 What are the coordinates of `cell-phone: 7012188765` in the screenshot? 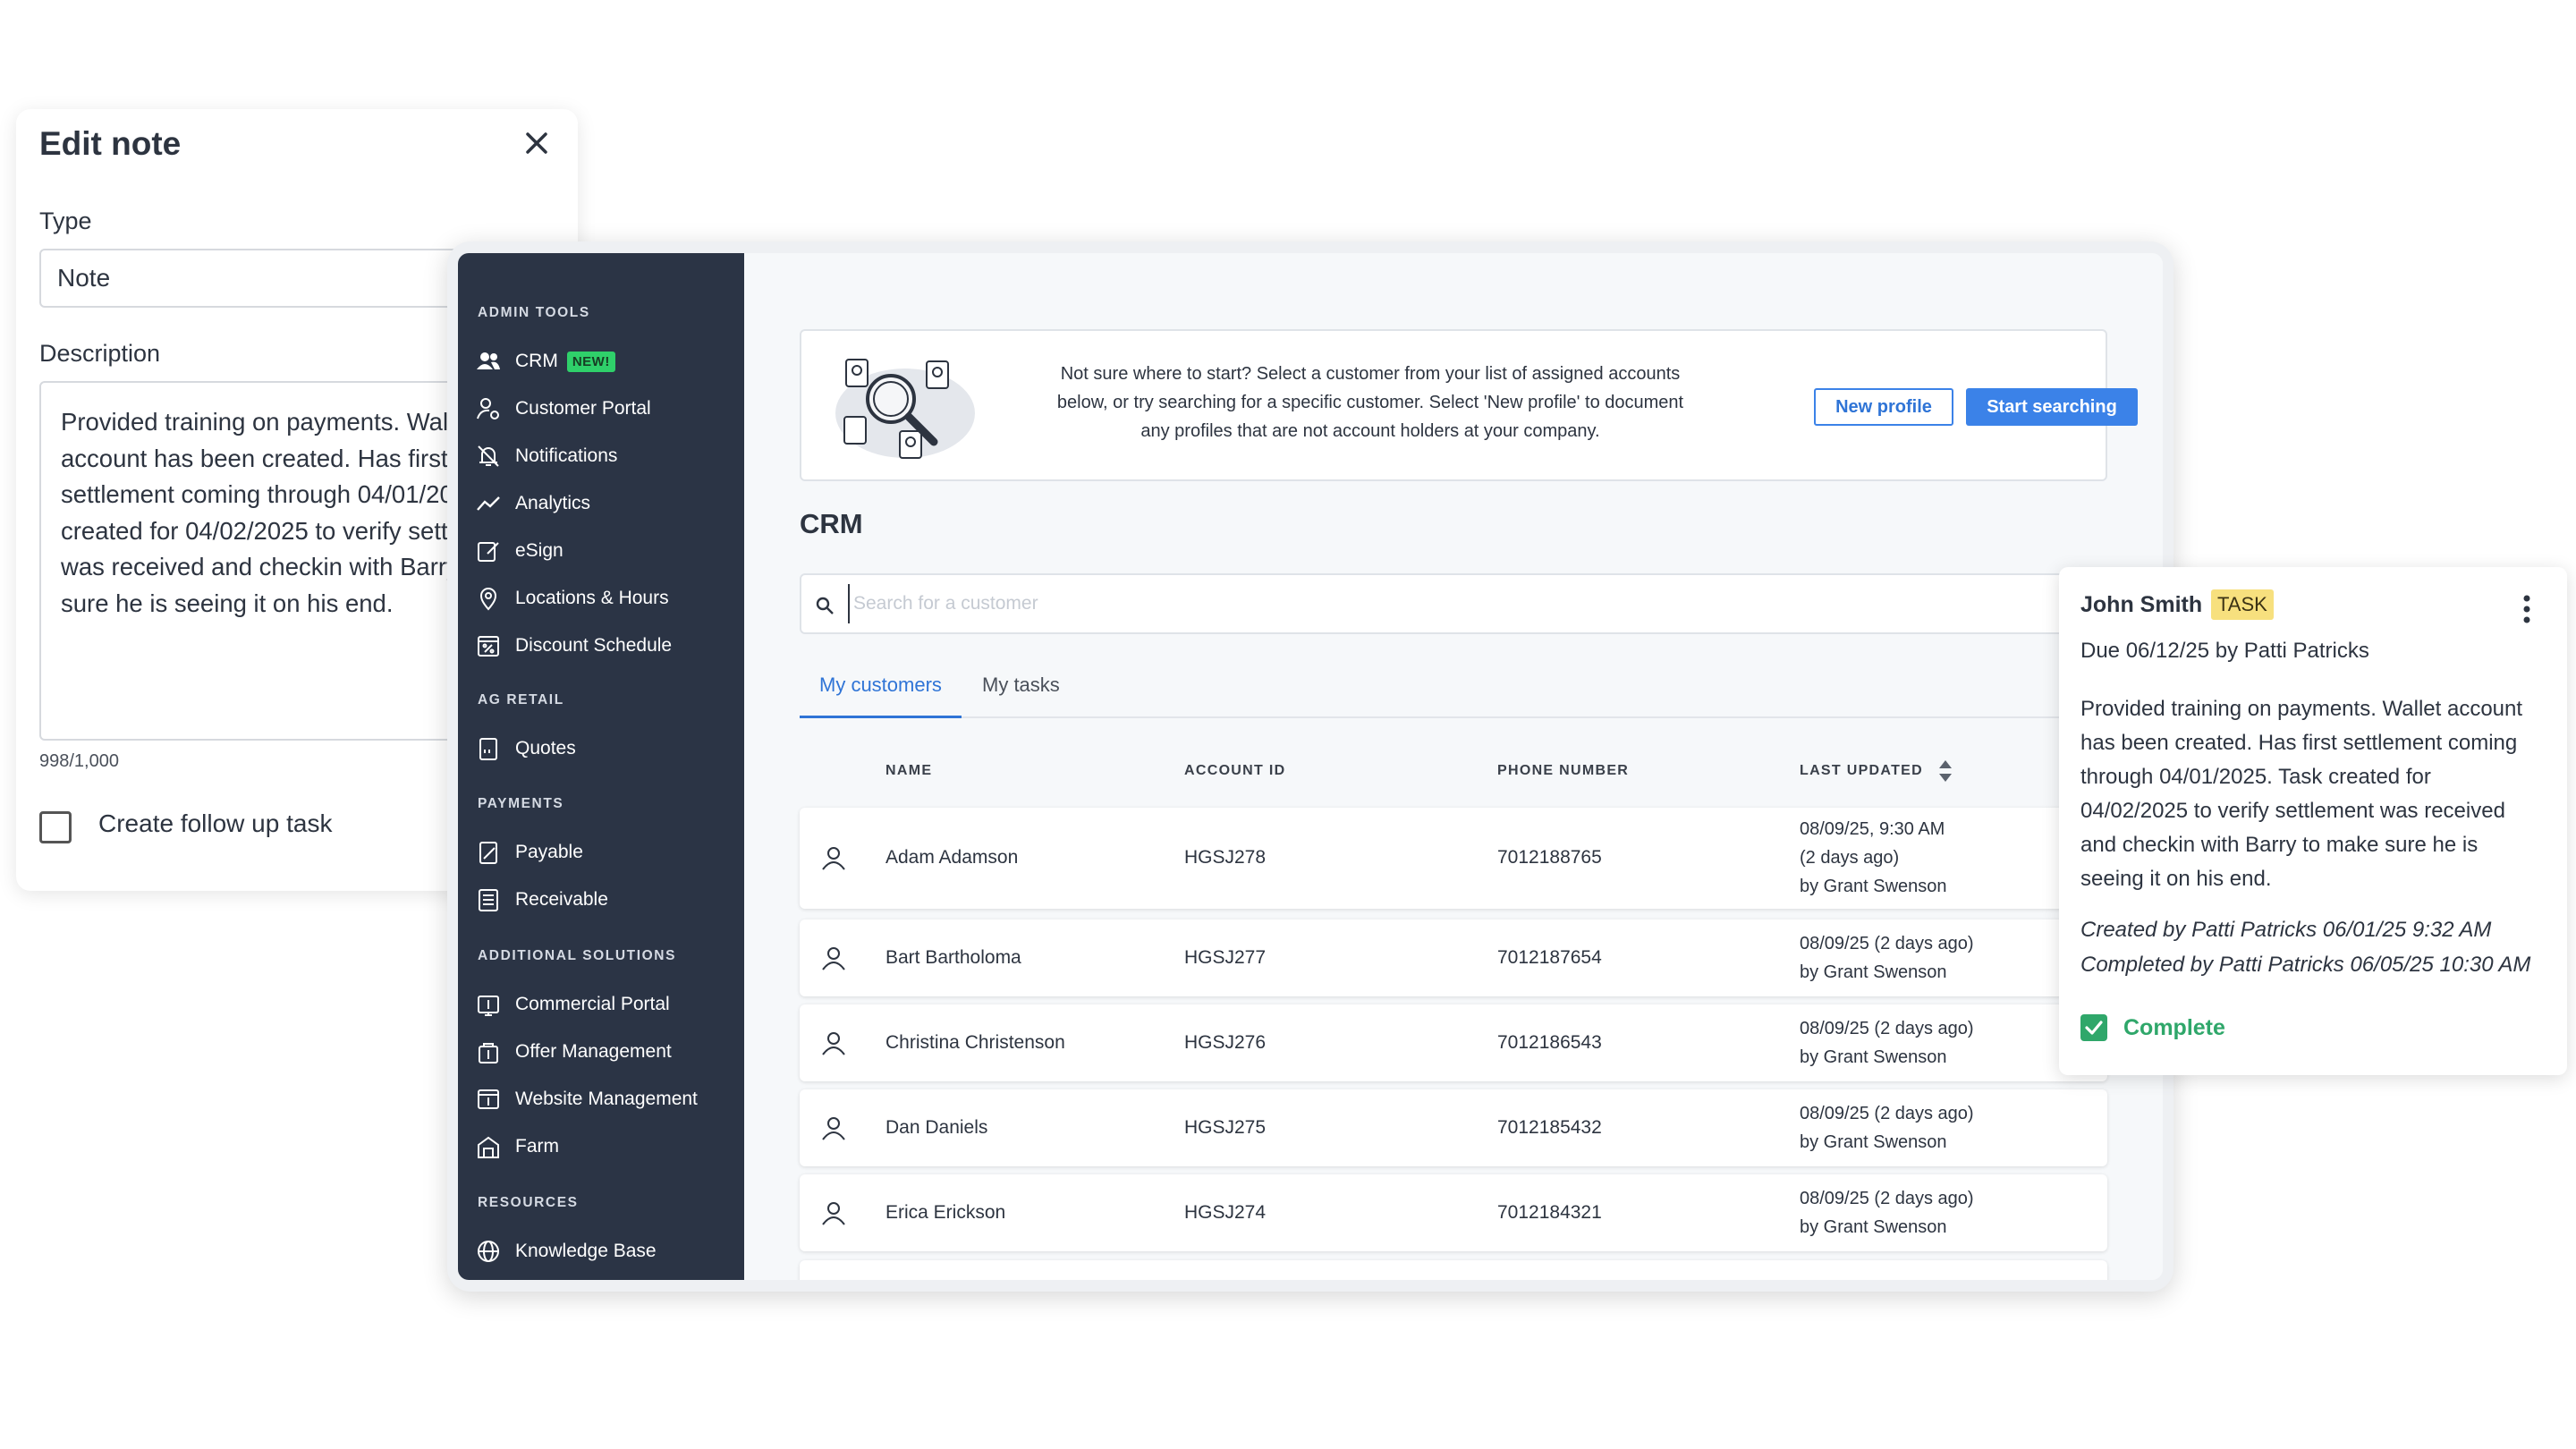 It's located at (1549, 857).